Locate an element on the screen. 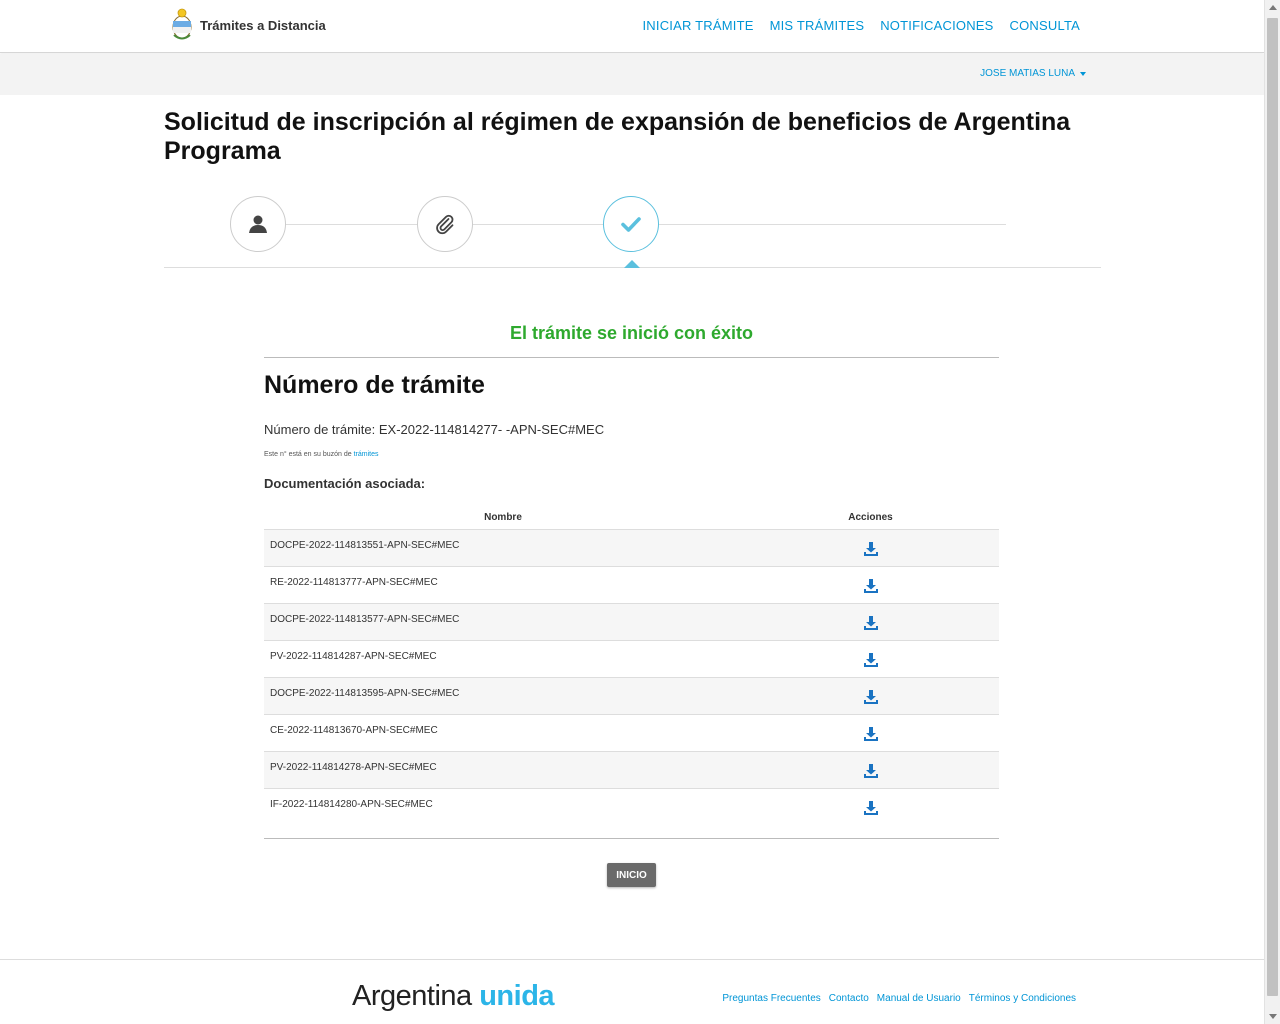 The height and width of the screenshot is (1024, 1280). document-name: DOCPE-2022-114813595-APN-SEC#MEC is located at coordinates (503, 696).